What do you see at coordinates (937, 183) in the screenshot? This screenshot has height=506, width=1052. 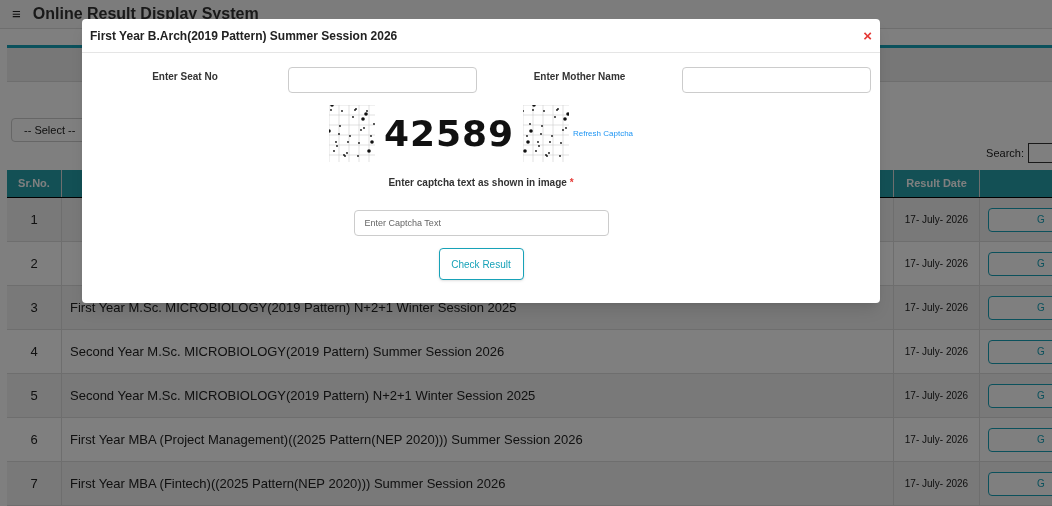 I see `column-header: Result Date` at bounding box center [937, 183].